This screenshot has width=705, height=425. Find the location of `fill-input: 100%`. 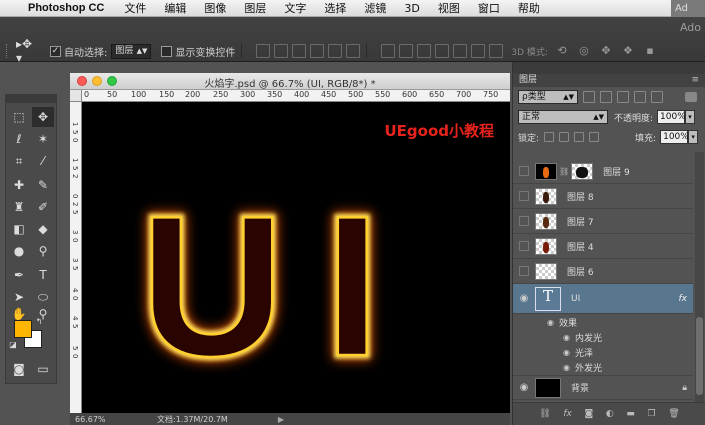

fill-input: 100% is located at coordinates (674, 137).